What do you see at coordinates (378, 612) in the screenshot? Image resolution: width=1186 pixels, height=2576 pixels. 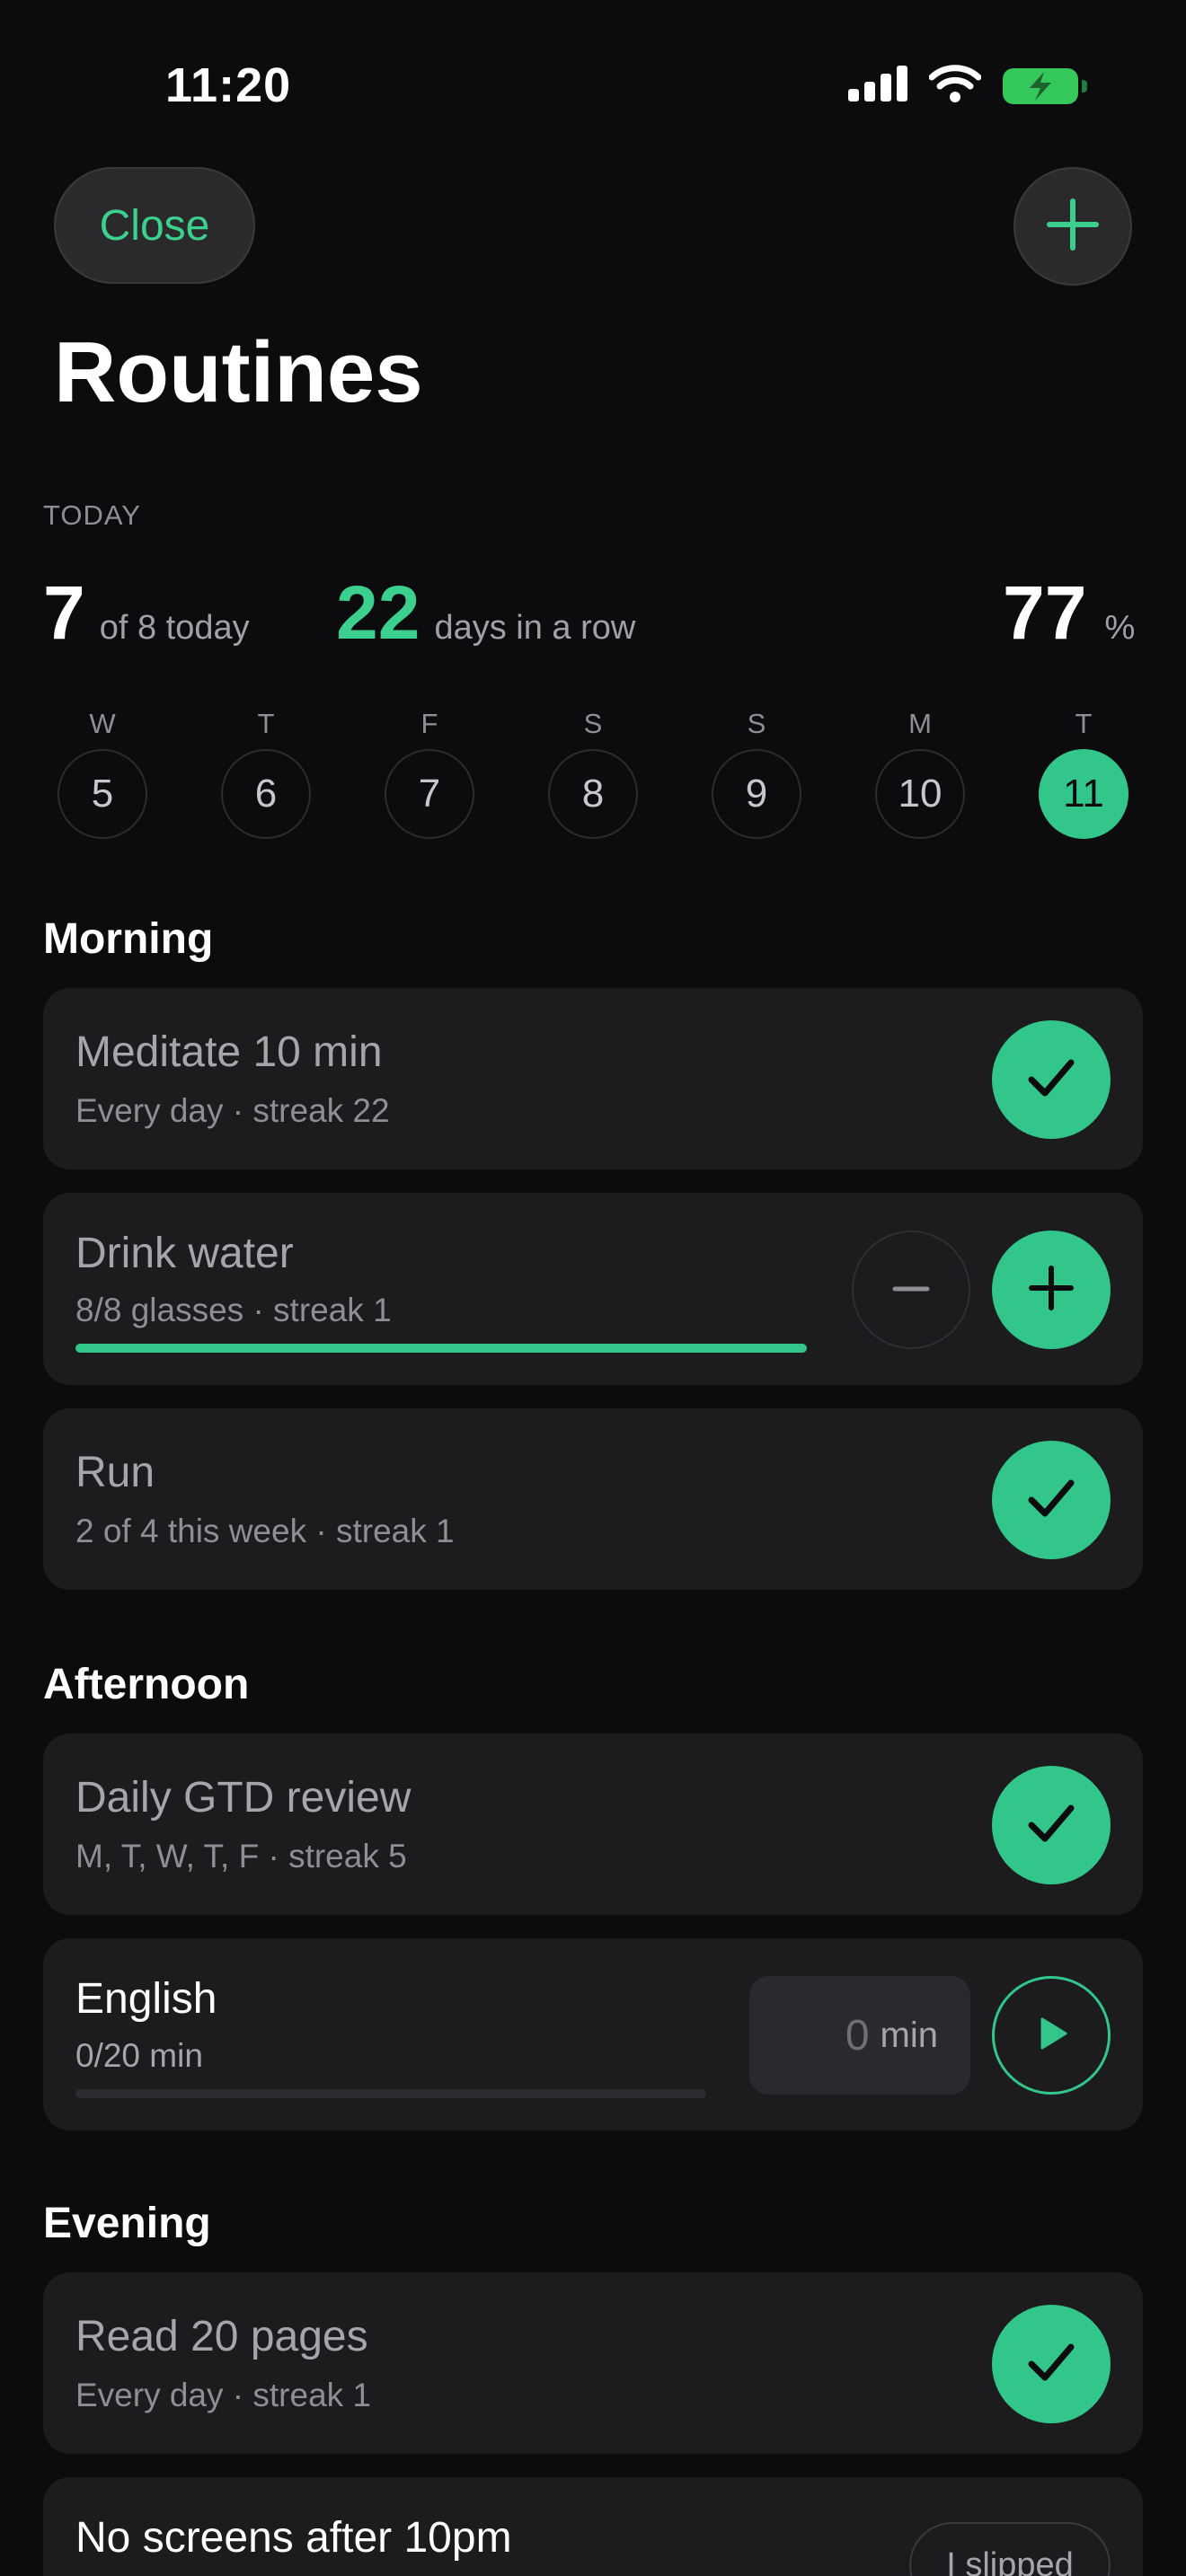 I see `streak-count: 22` at bounding box center [378, 612].